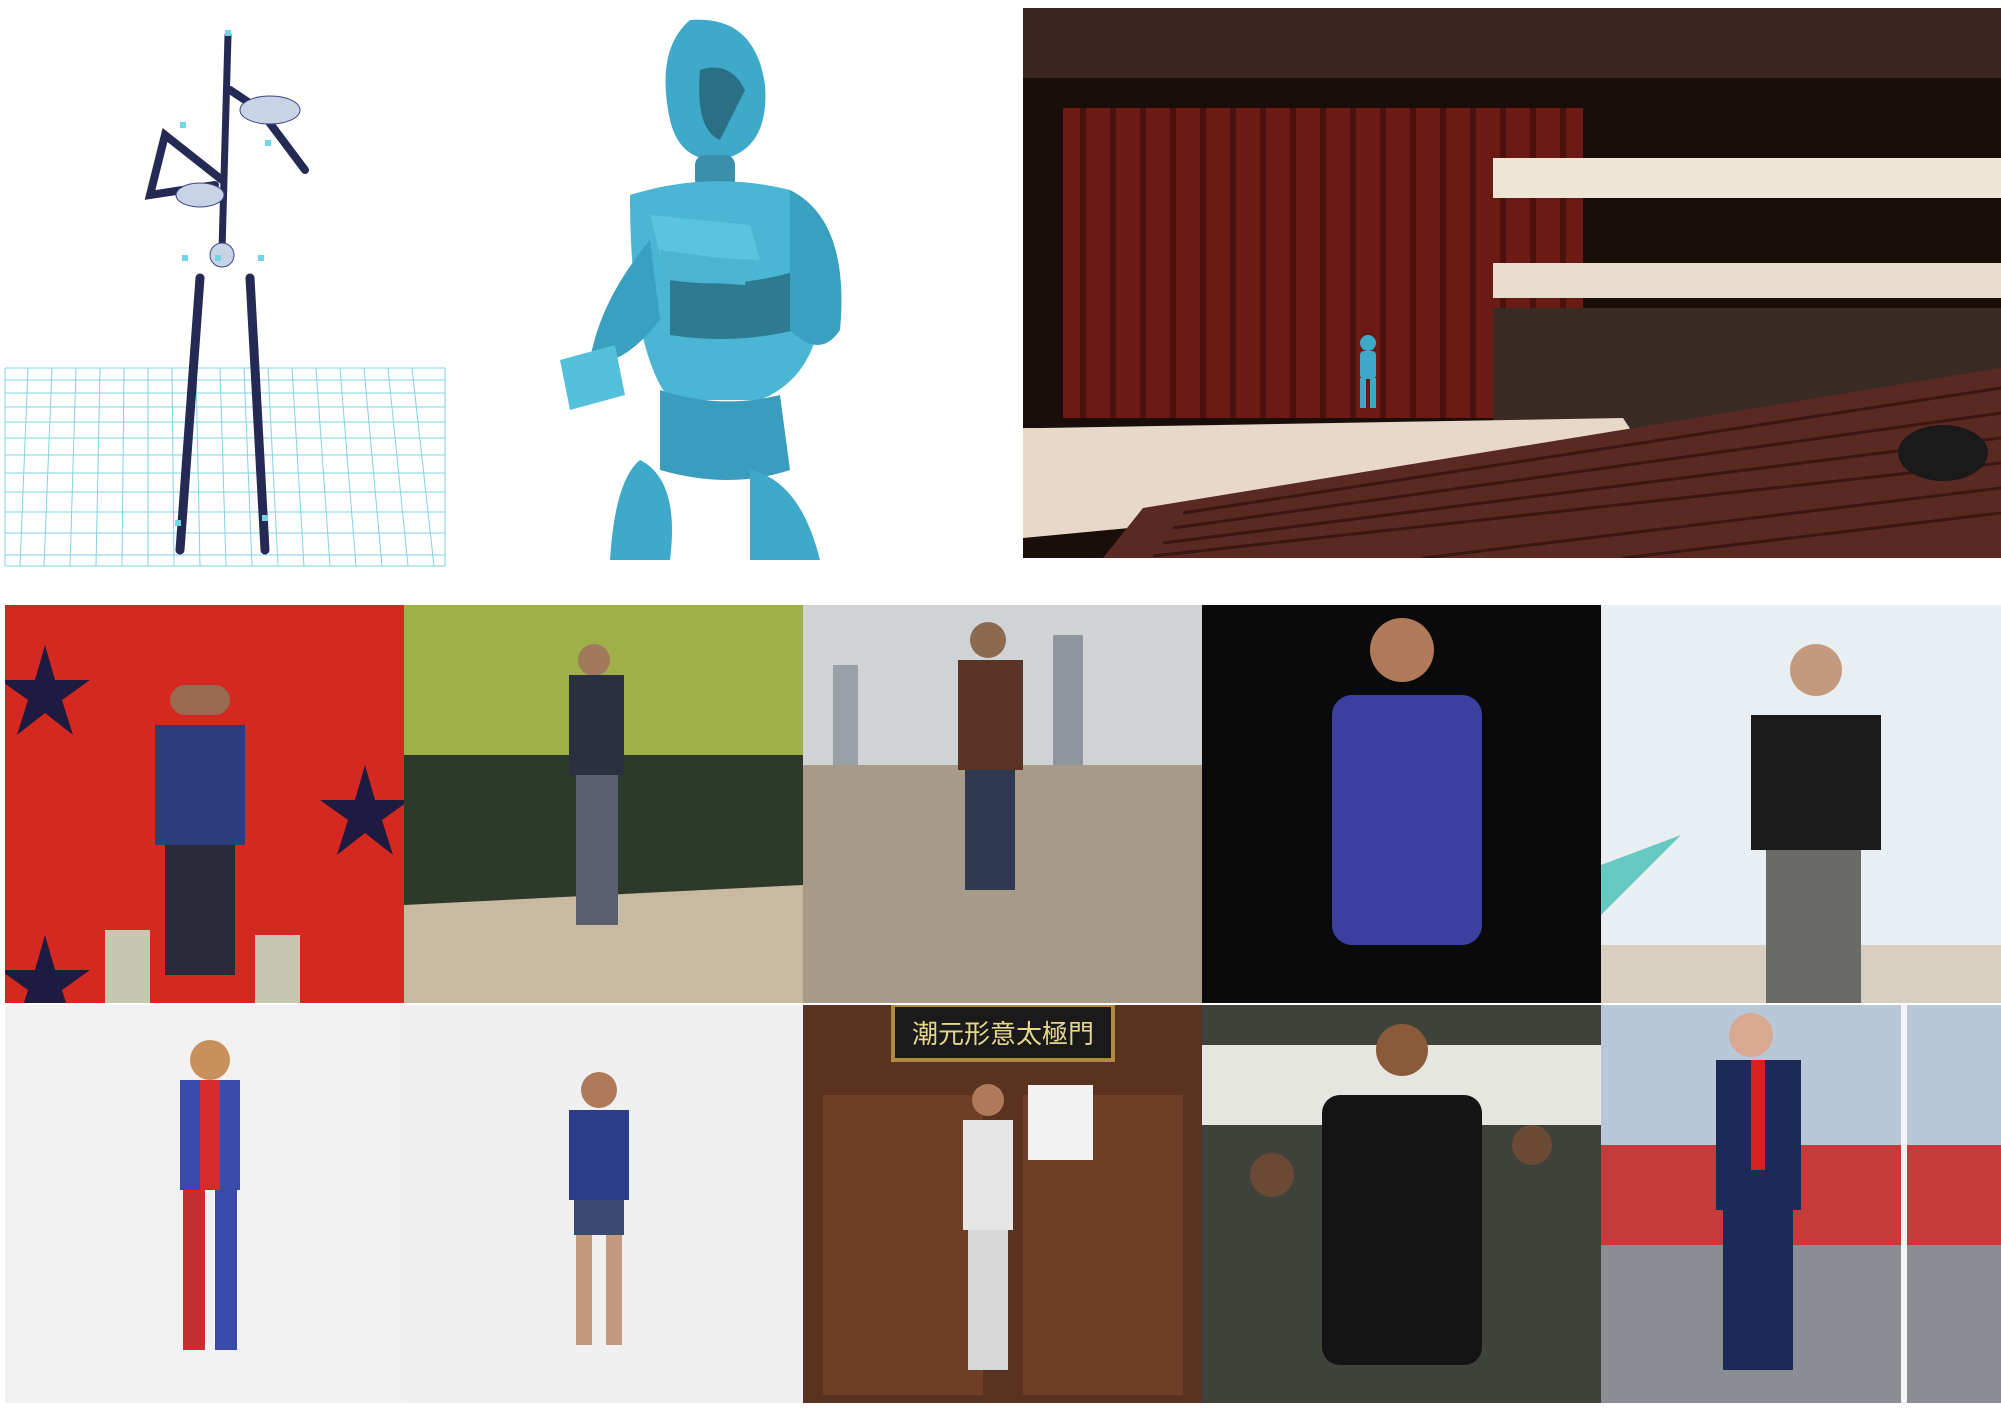  What do you see at coordinates (1943, 453) in the screenshot?
I see `spotlight` at bounding box center [1943, 453].